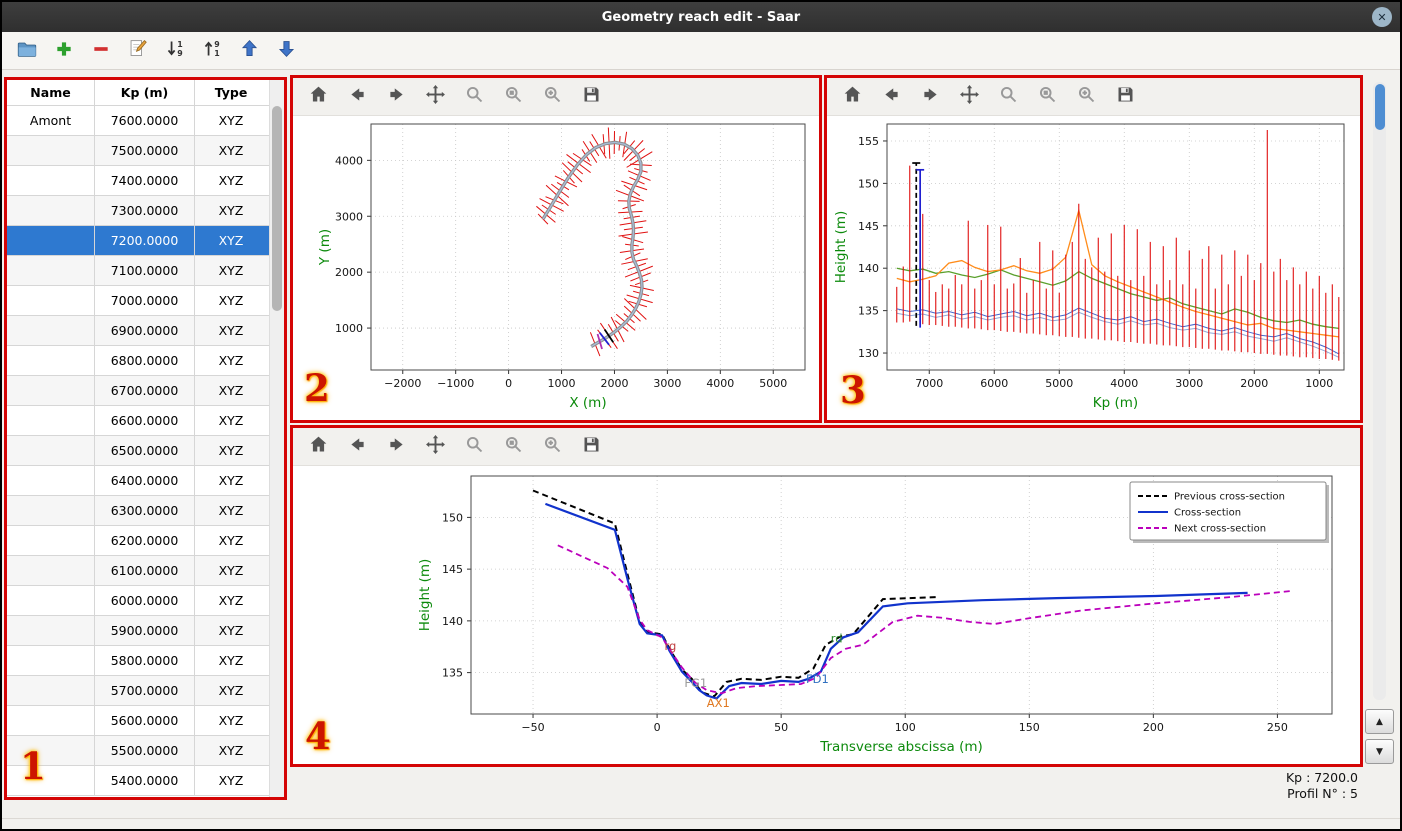  Describe the element at coordinates (318, 736) in the screenshot. I see `annotation-4: 4` at that location.